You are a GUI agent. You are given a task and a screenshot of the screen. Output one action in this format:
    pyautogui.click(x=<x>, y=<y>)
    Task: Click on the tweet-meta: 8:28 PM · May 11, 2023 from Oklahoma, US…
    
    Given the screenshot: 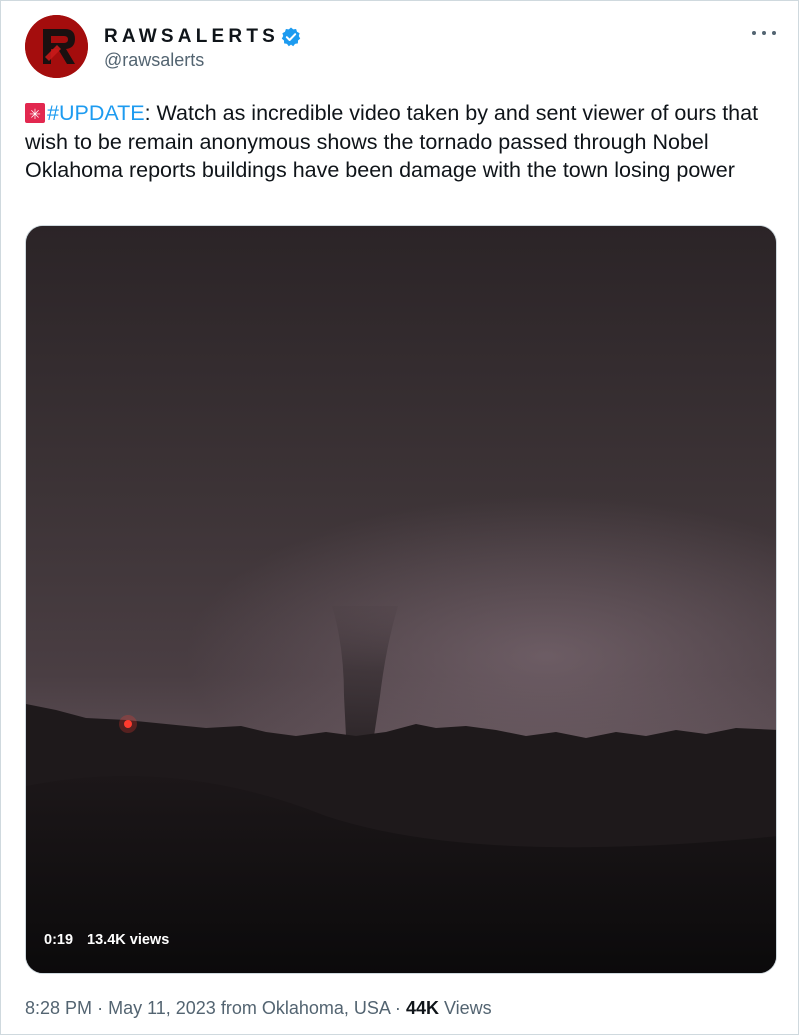 What is the action you would take?
    pyautogui.click(x=258, y=1008)
    